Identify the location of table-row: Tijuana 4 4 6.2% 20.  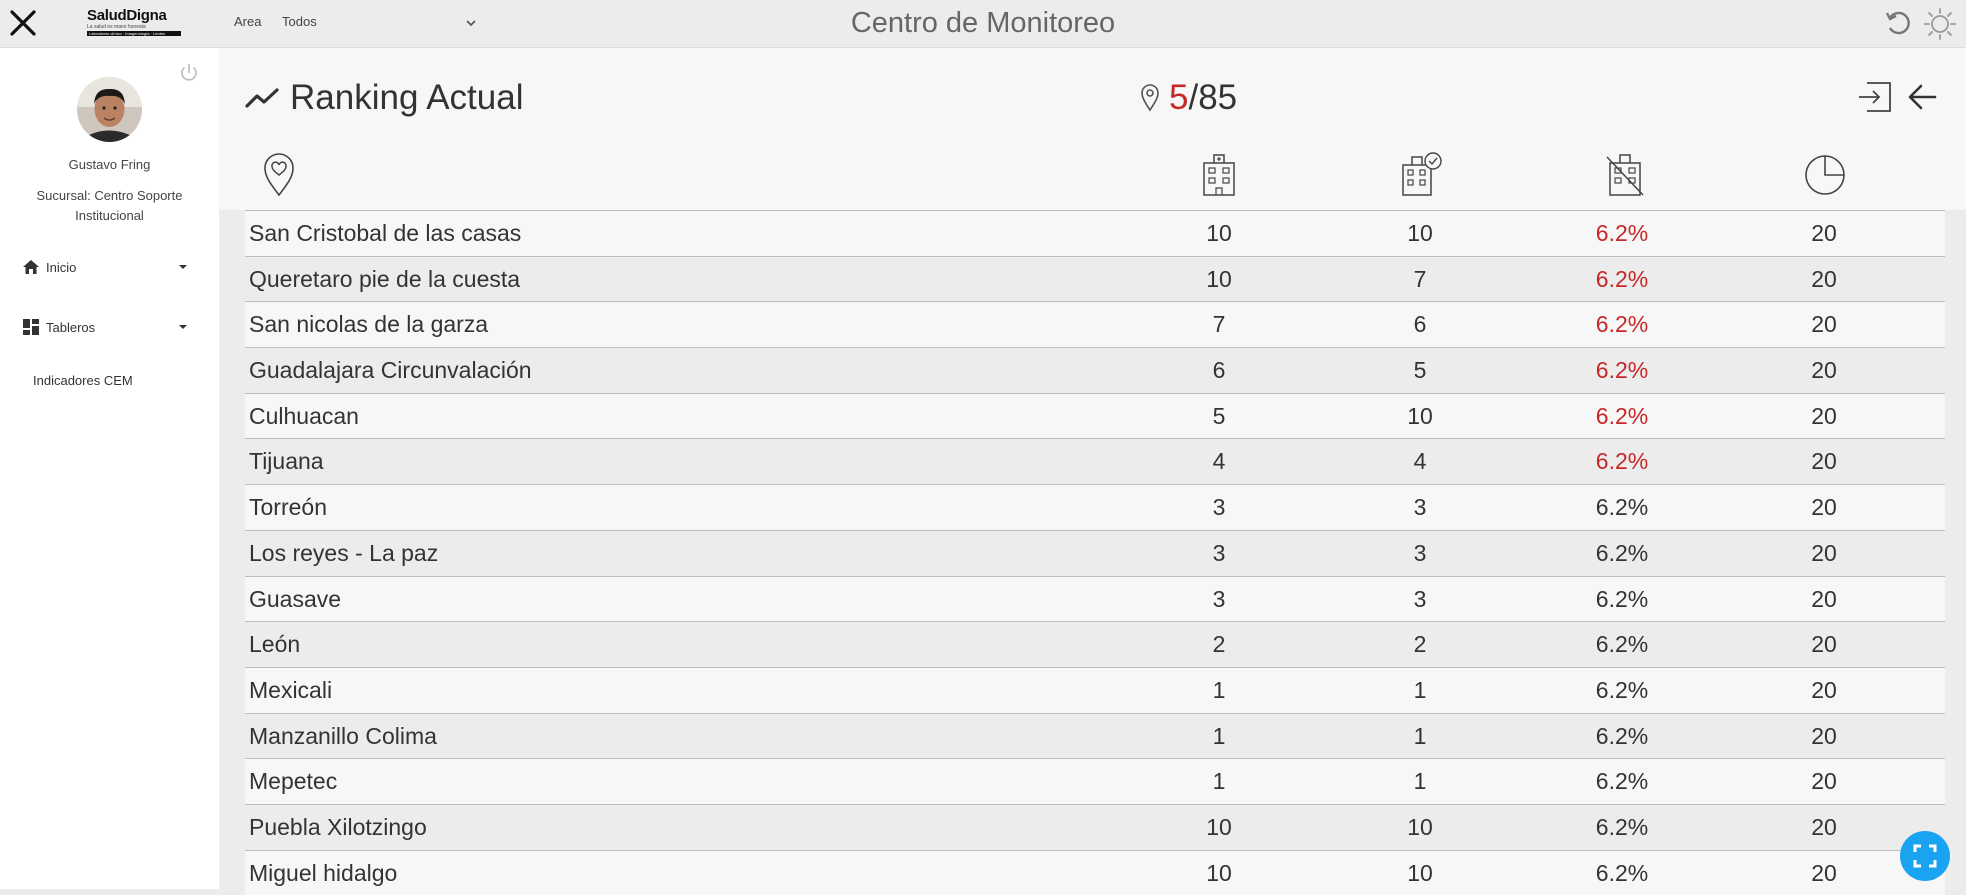
(1095, 461).